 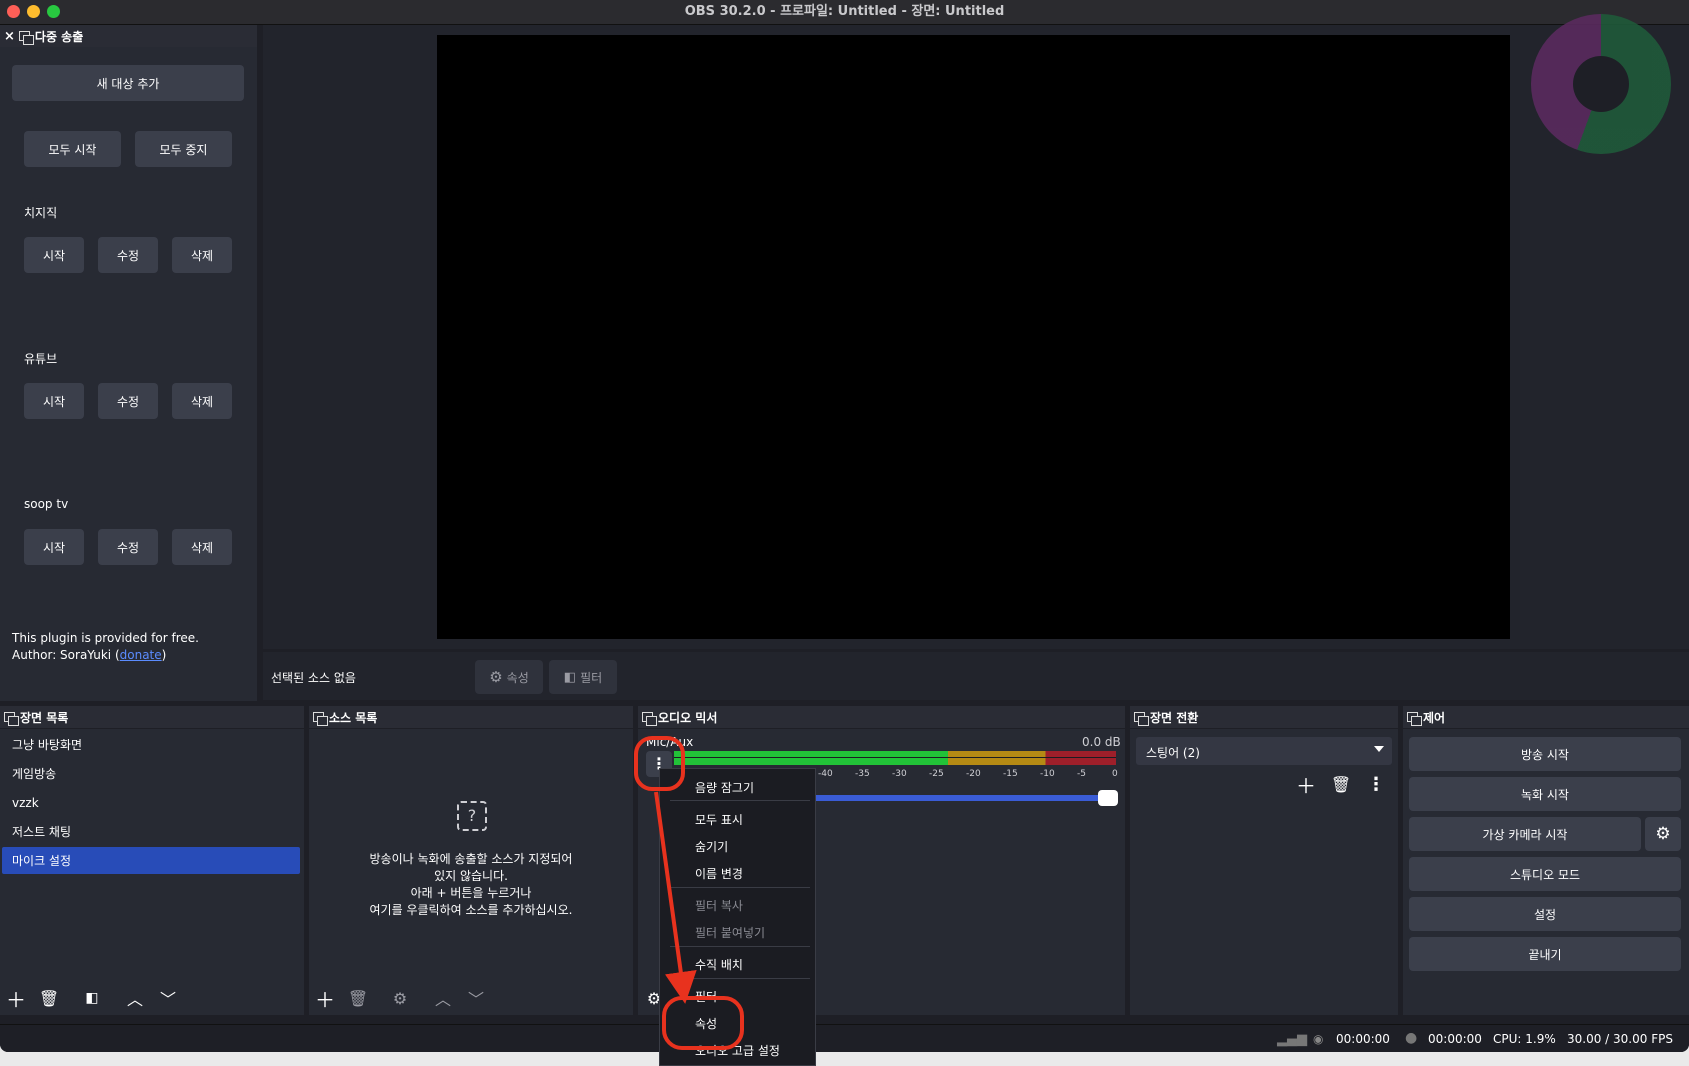 I want to click on empty-line: 아래 + 버튼을 누르거나, so click(x=471, y=893).